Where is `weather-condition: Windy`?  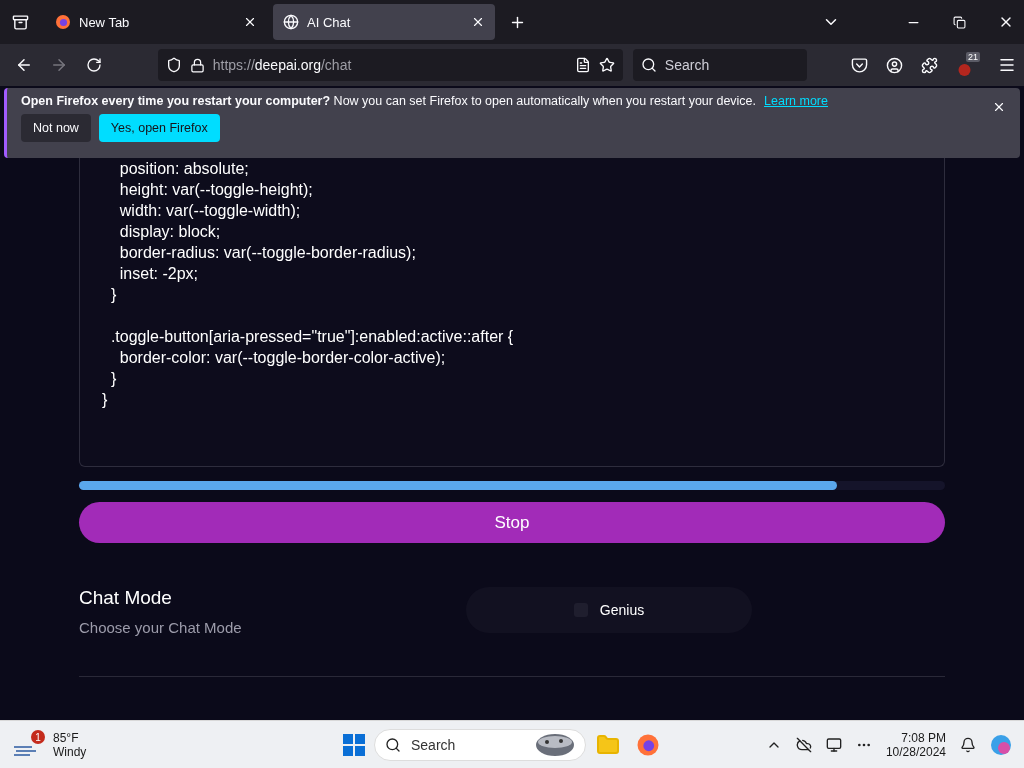 weather-condition: Windy is located at coordinates (70, 751).